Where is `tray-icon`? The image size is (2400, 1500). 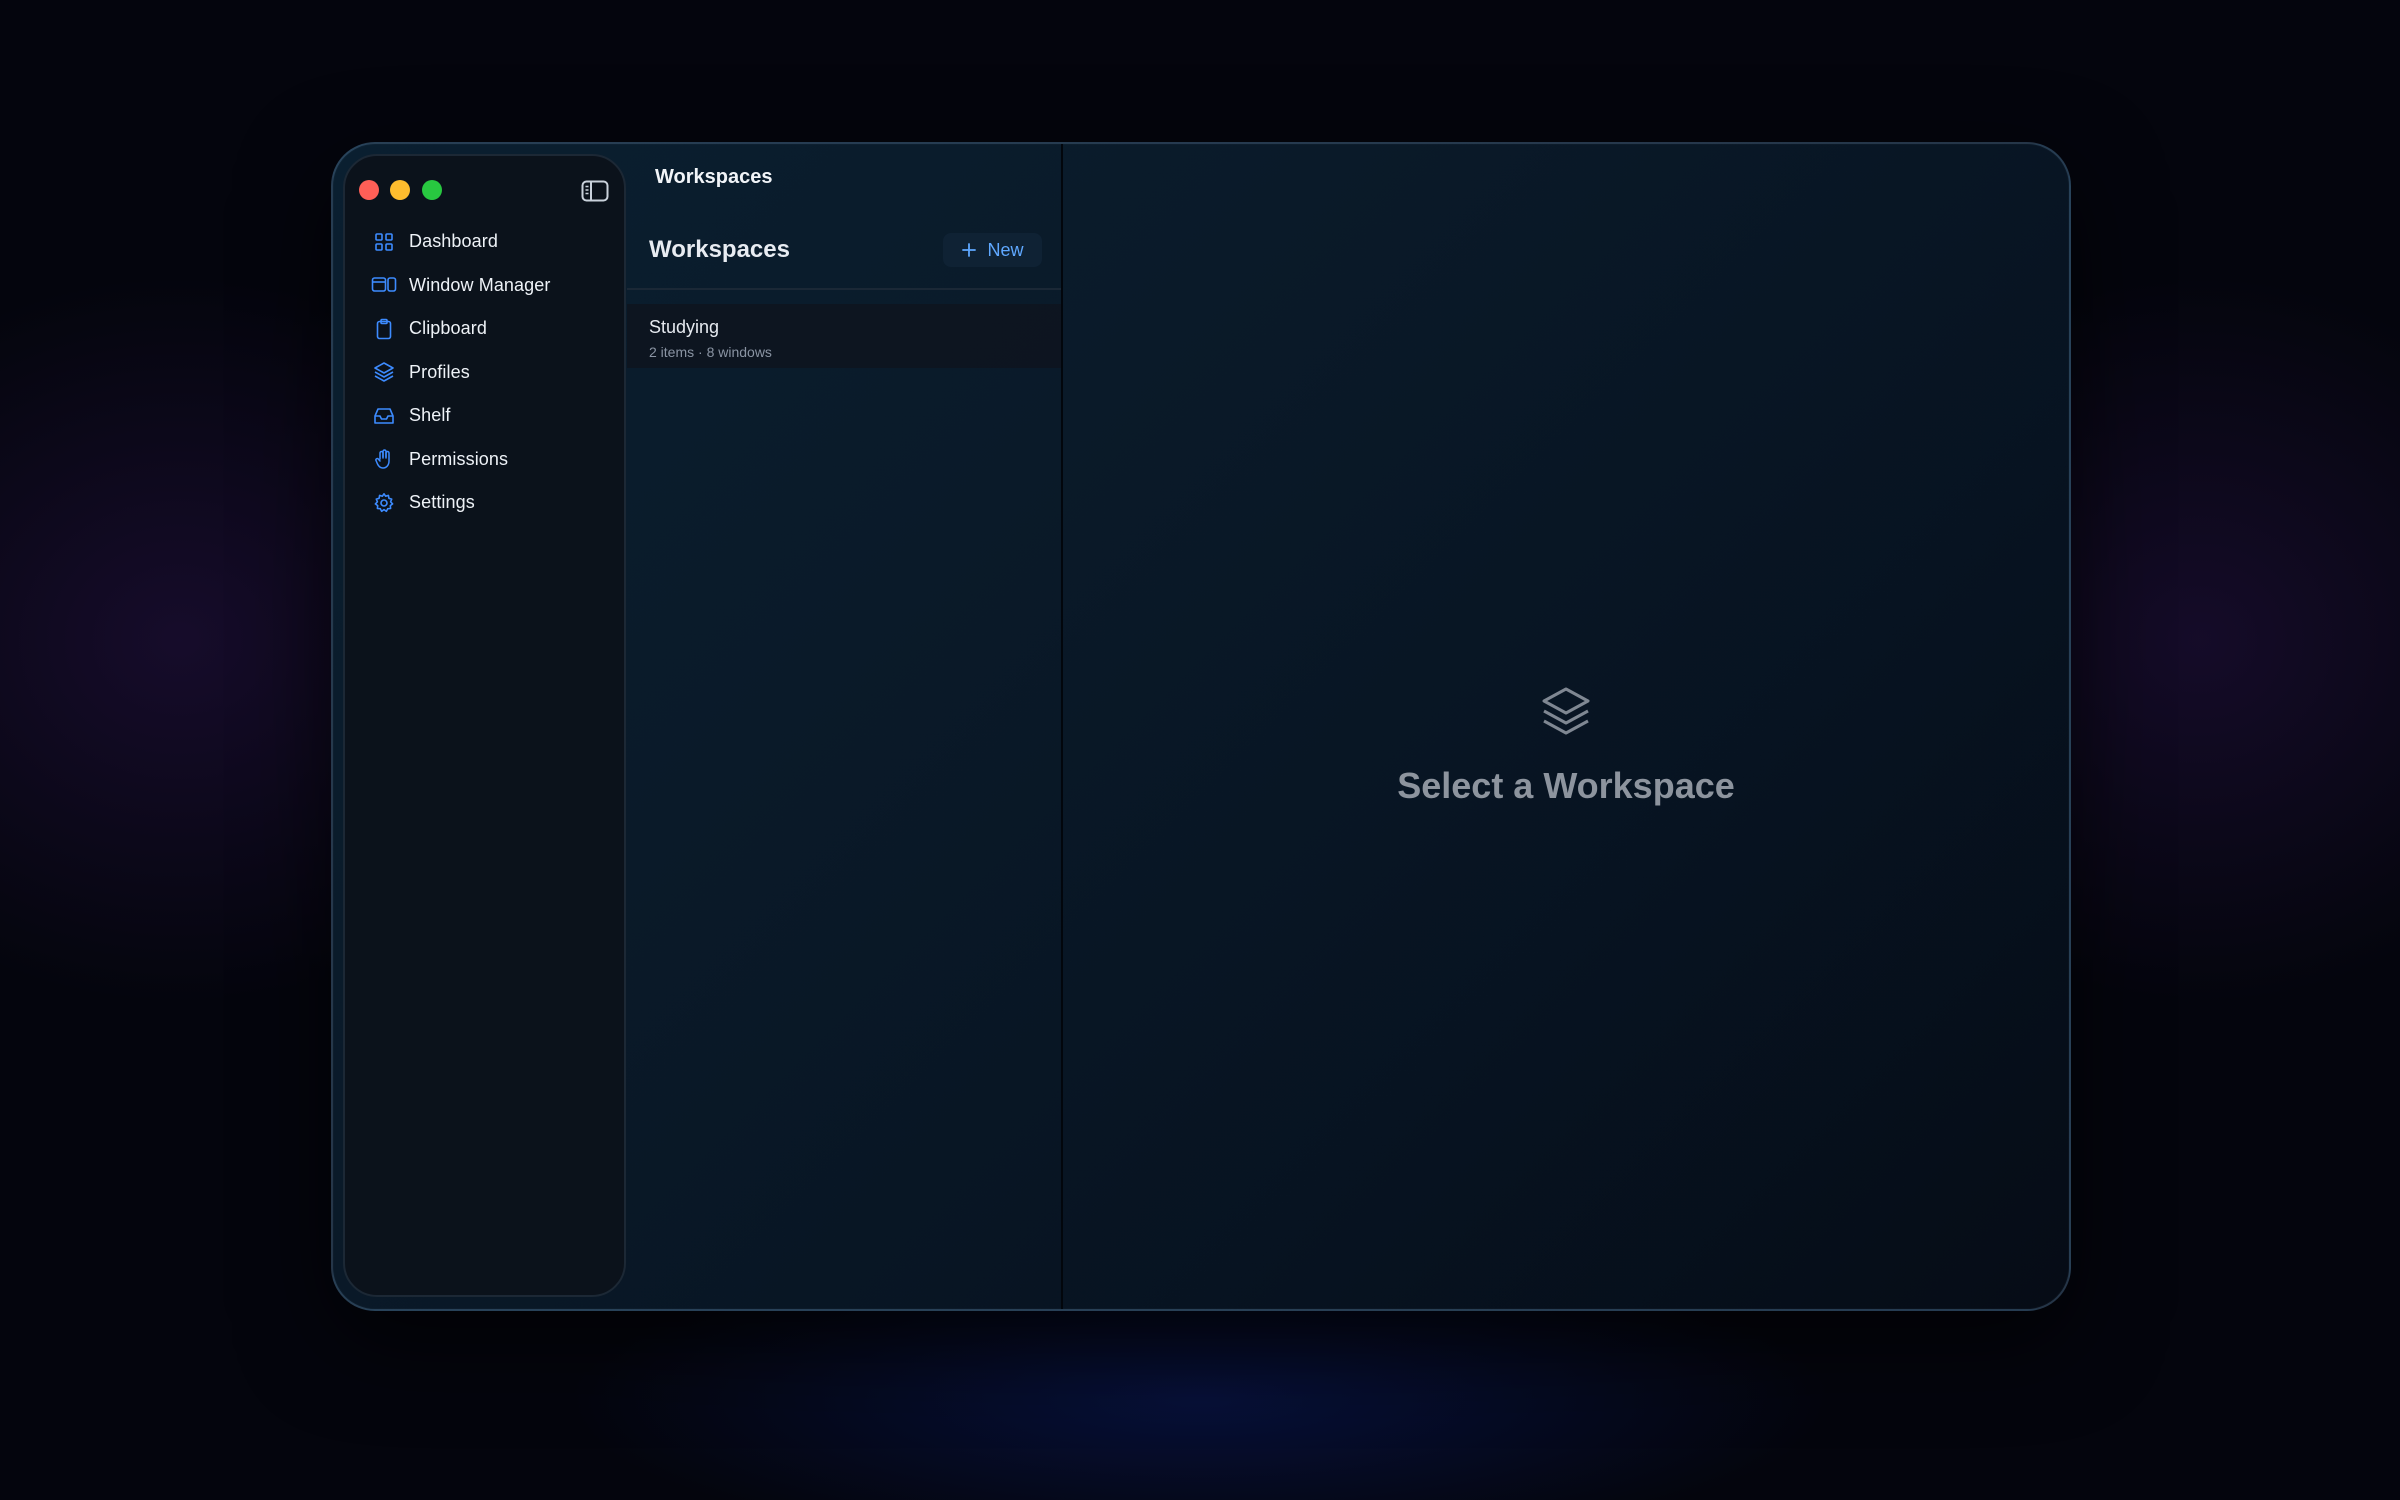
tray-icon is located at coordinates (384, 416).